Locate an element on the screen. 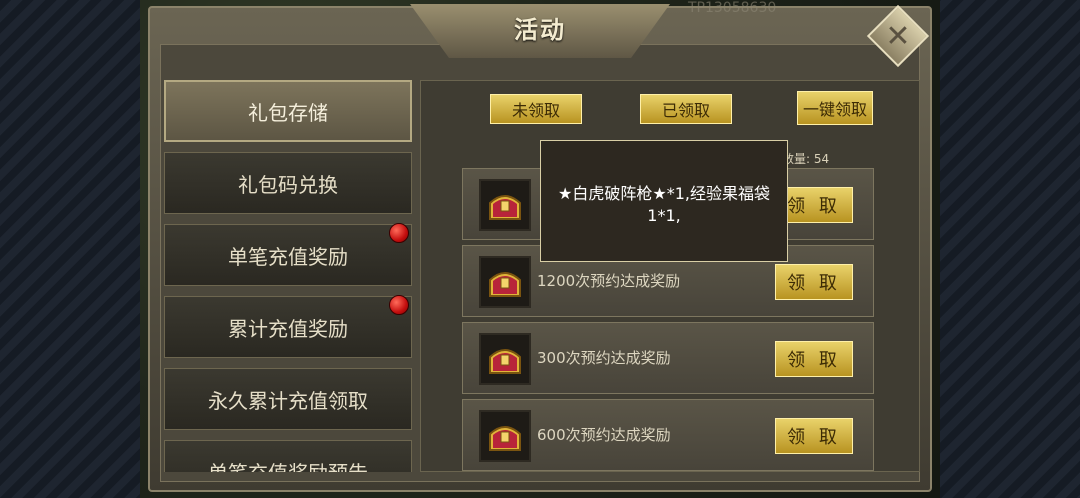 Image resolution: width=1080 pixels, height=498 pixels. watermark-text: TP13058630 is located at coordinates (732, 8).